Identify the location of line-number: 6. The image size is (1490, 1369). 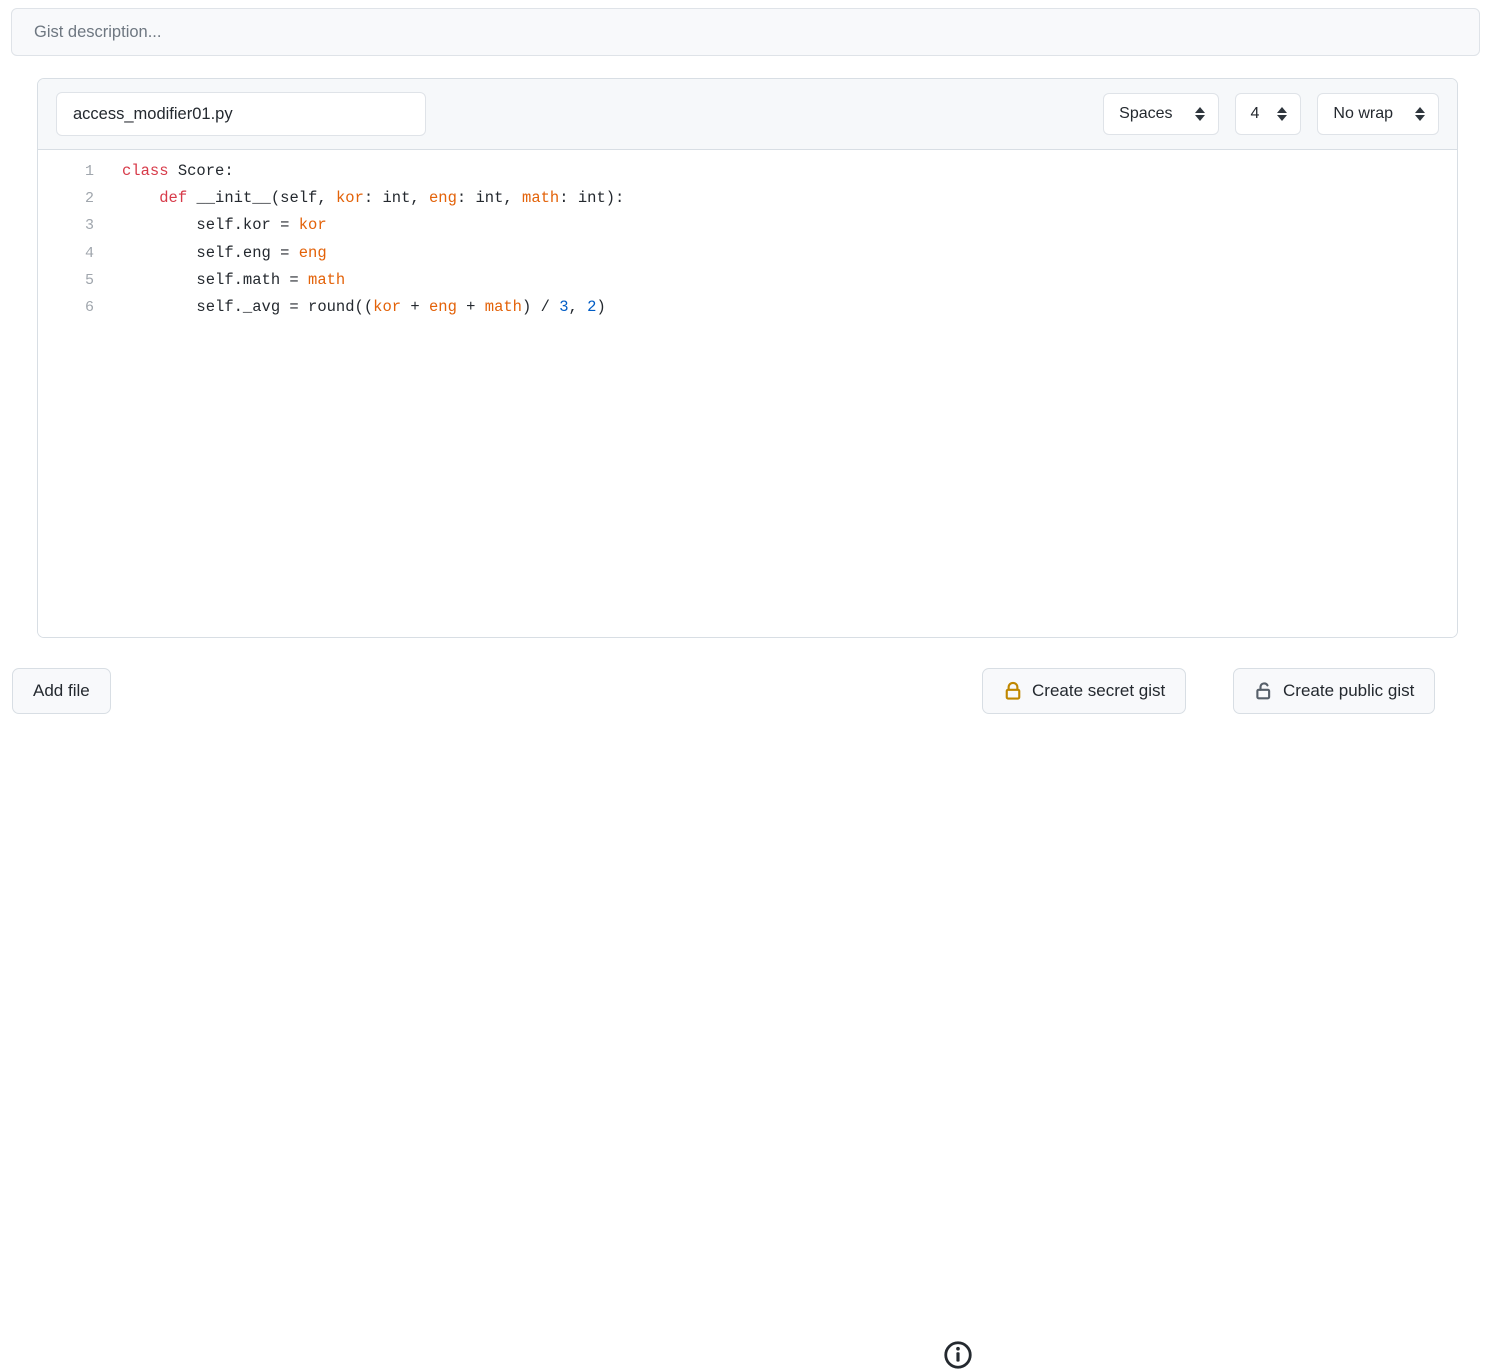
(89, 308).